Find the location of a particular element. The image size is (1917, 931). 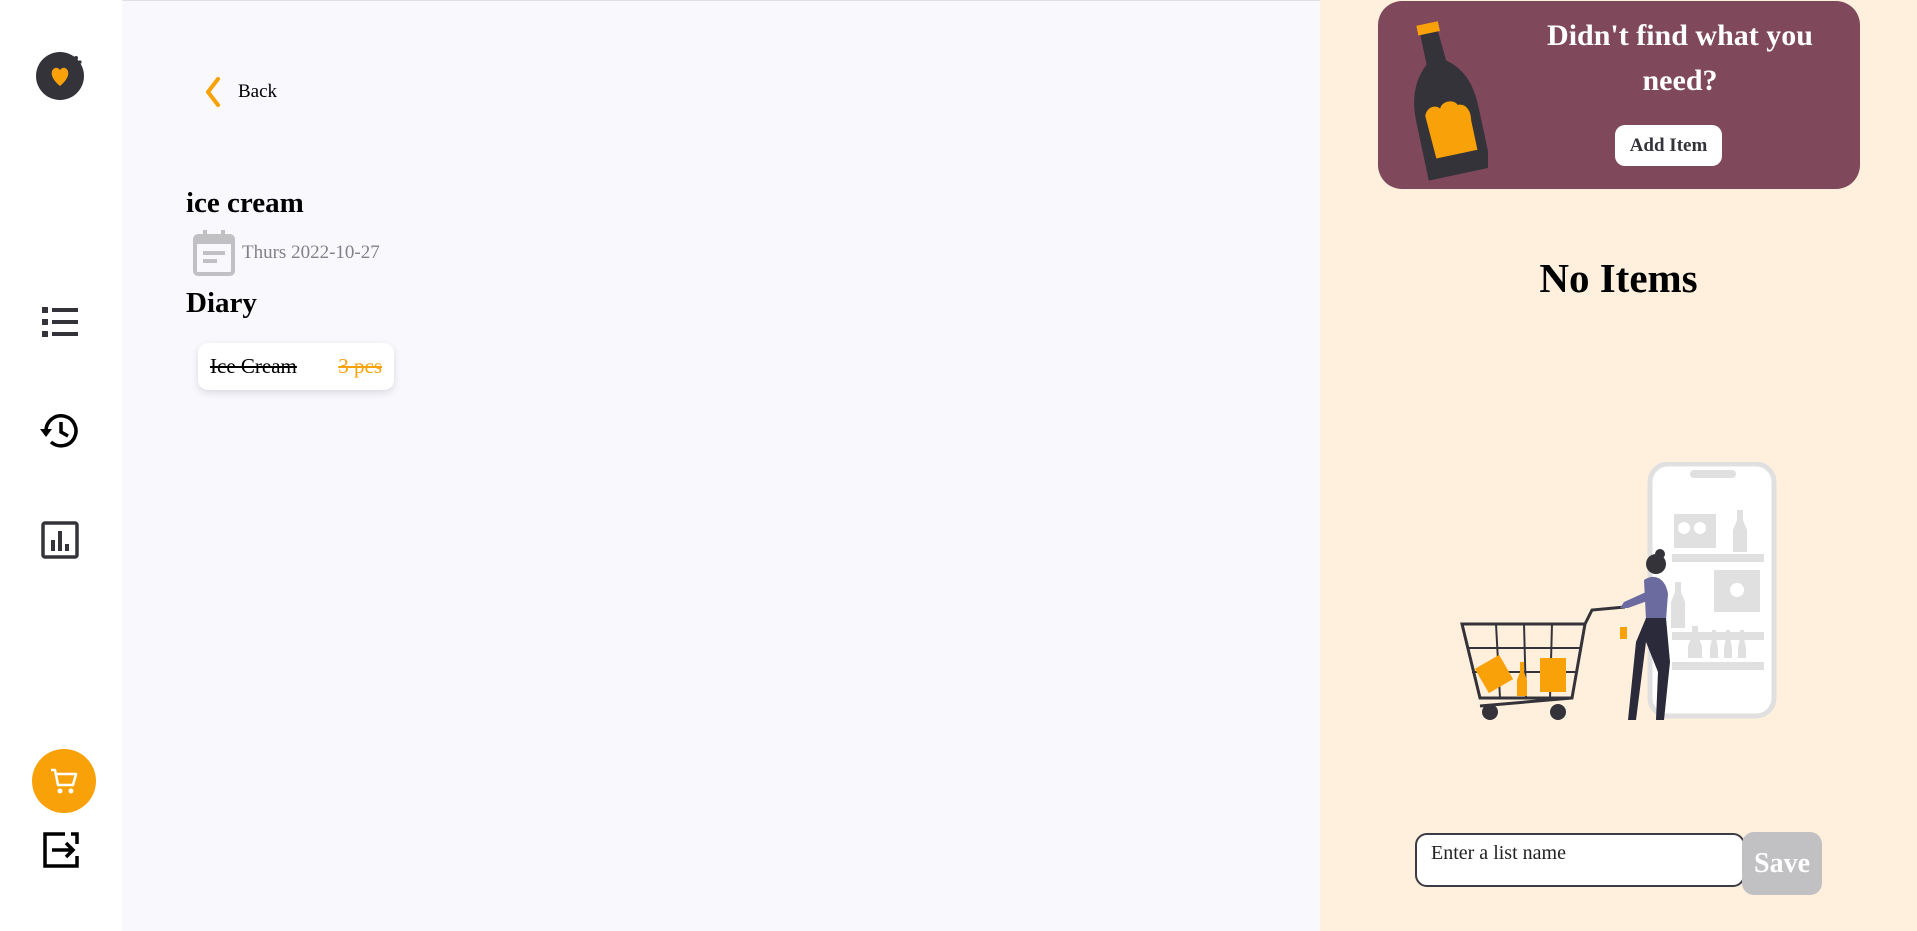

cart-icon is located at coordinates (64, 781).